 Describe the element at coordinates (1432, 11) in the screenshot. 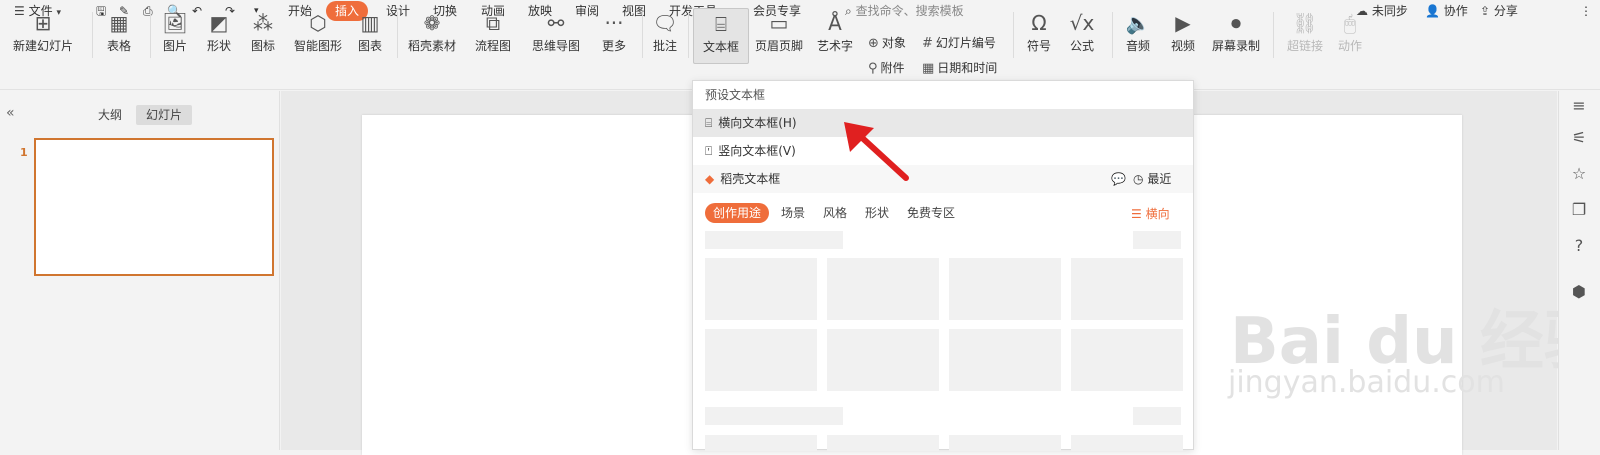

I see `user-plus-icon: 👤` at that location.